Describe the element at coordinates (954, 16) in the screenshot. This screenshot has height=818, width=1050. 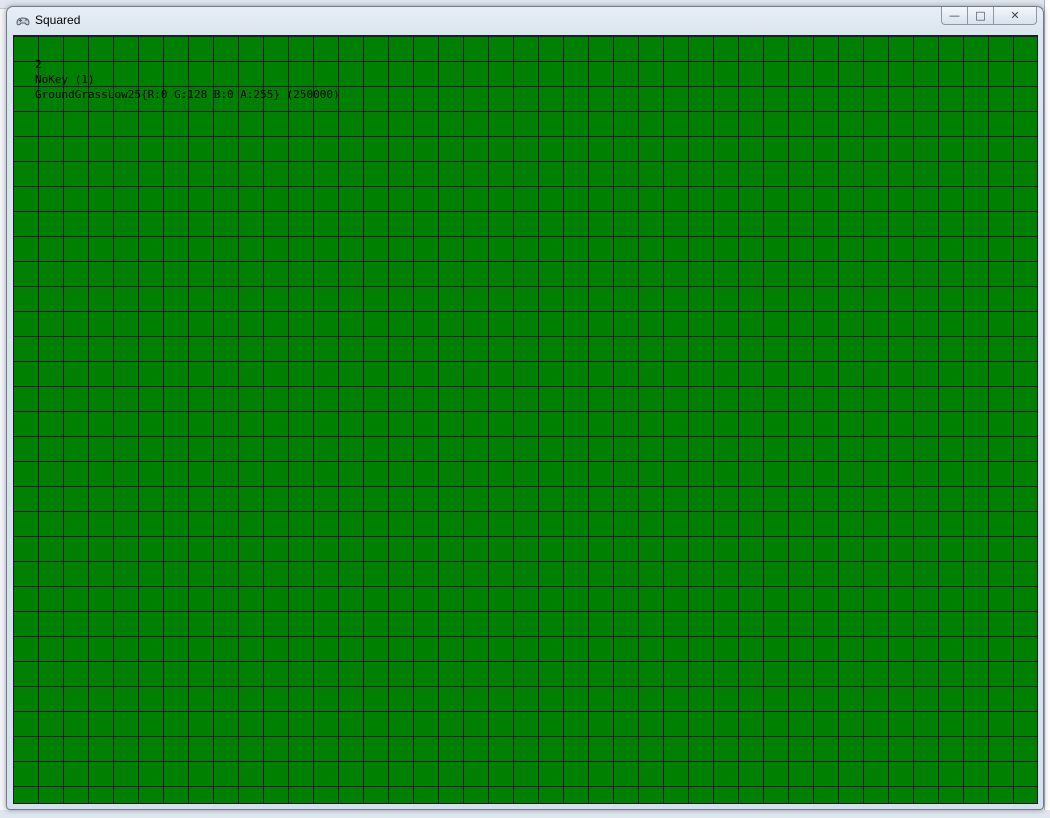
I see `minimize-button: —` at that location.